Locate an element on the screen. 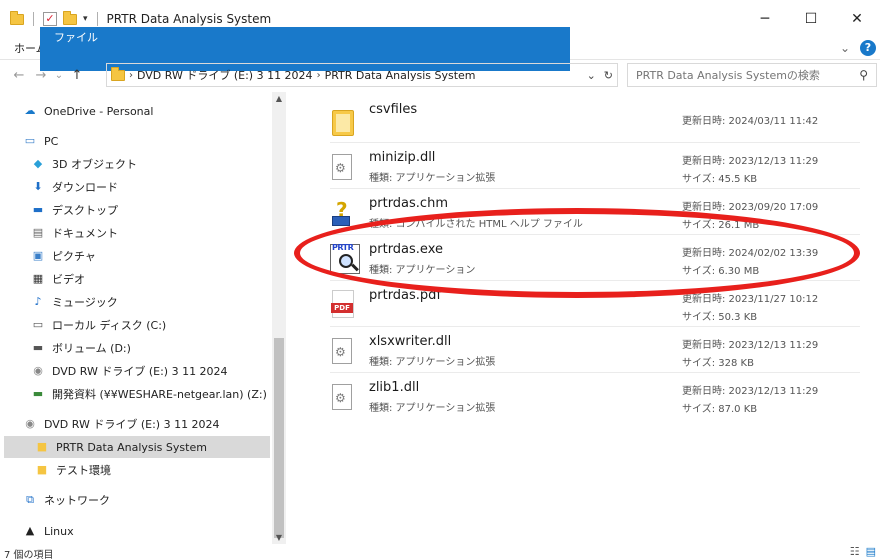 The height and width of the screenshot is (560, 880). back-button: ← is located at coordinates (19, 75).